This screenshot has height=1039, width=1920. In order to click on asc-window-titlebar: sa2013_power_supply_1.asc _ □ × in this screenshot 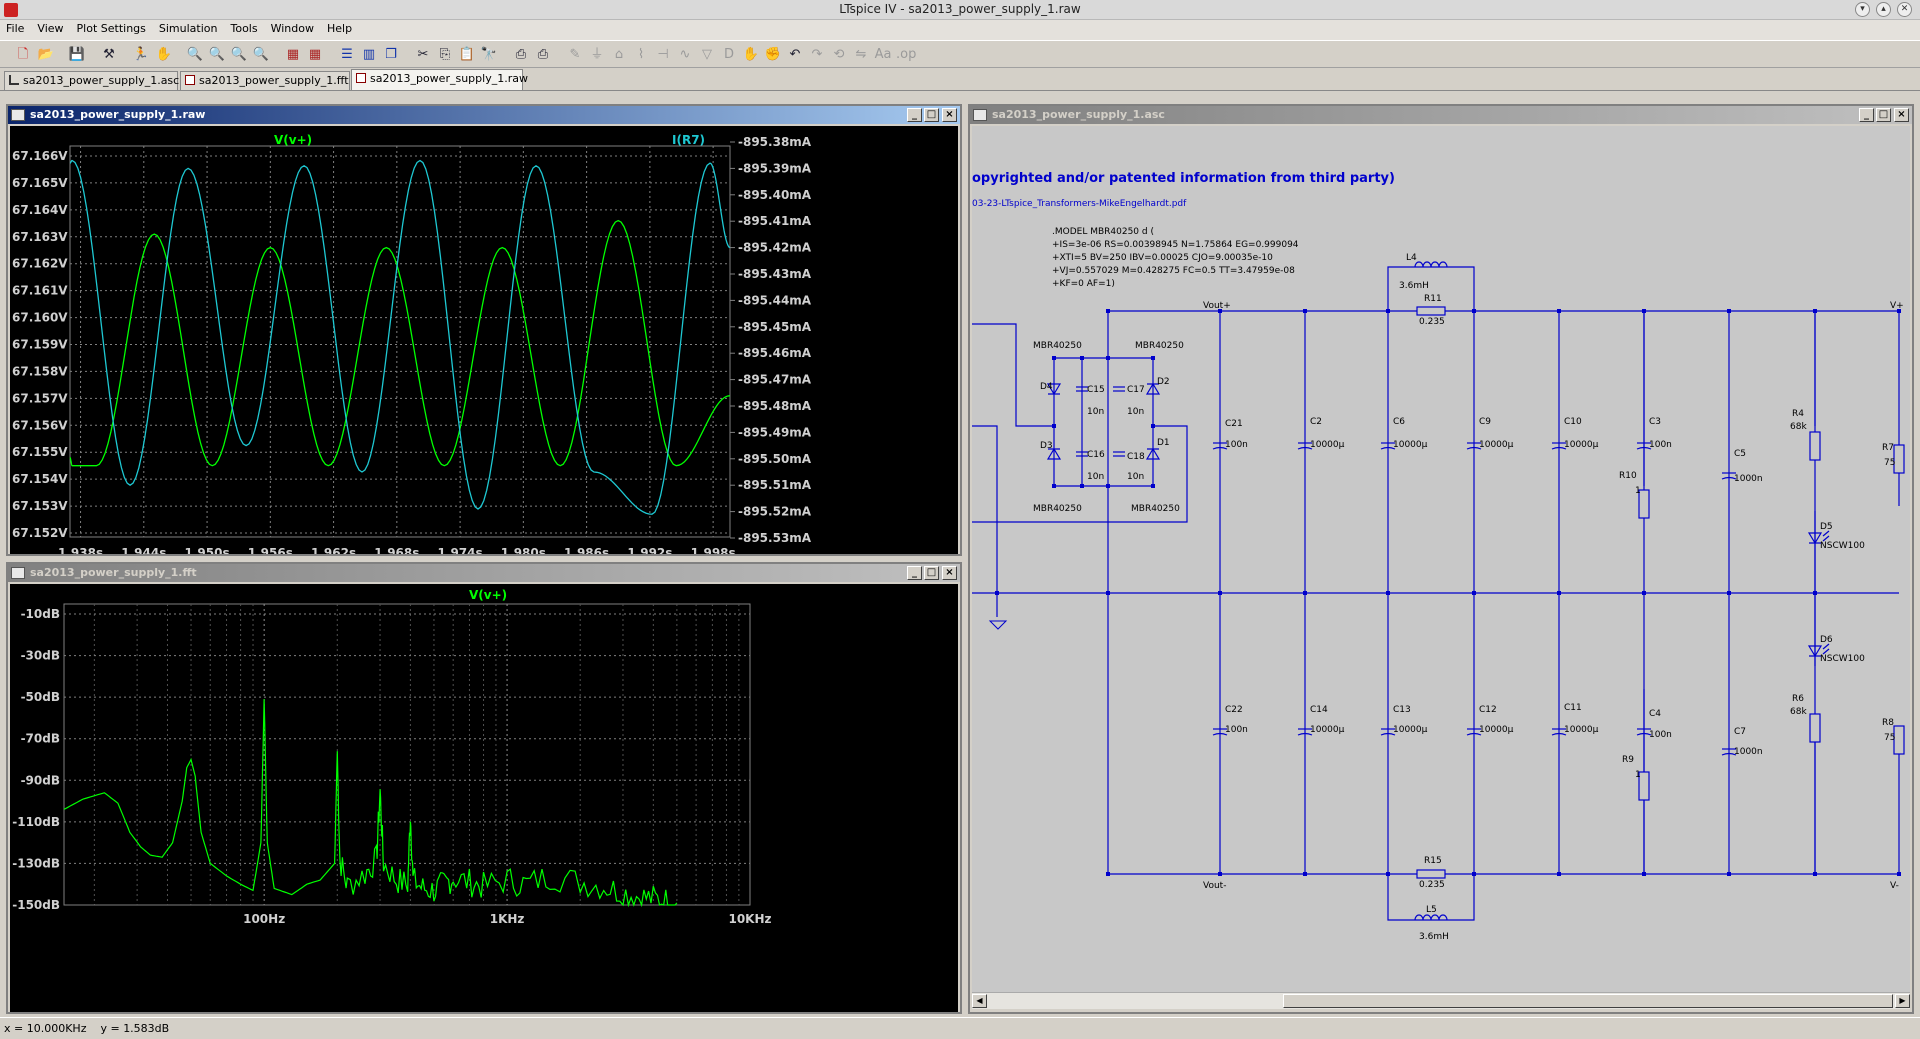, I will do `click(1441, 115)`.